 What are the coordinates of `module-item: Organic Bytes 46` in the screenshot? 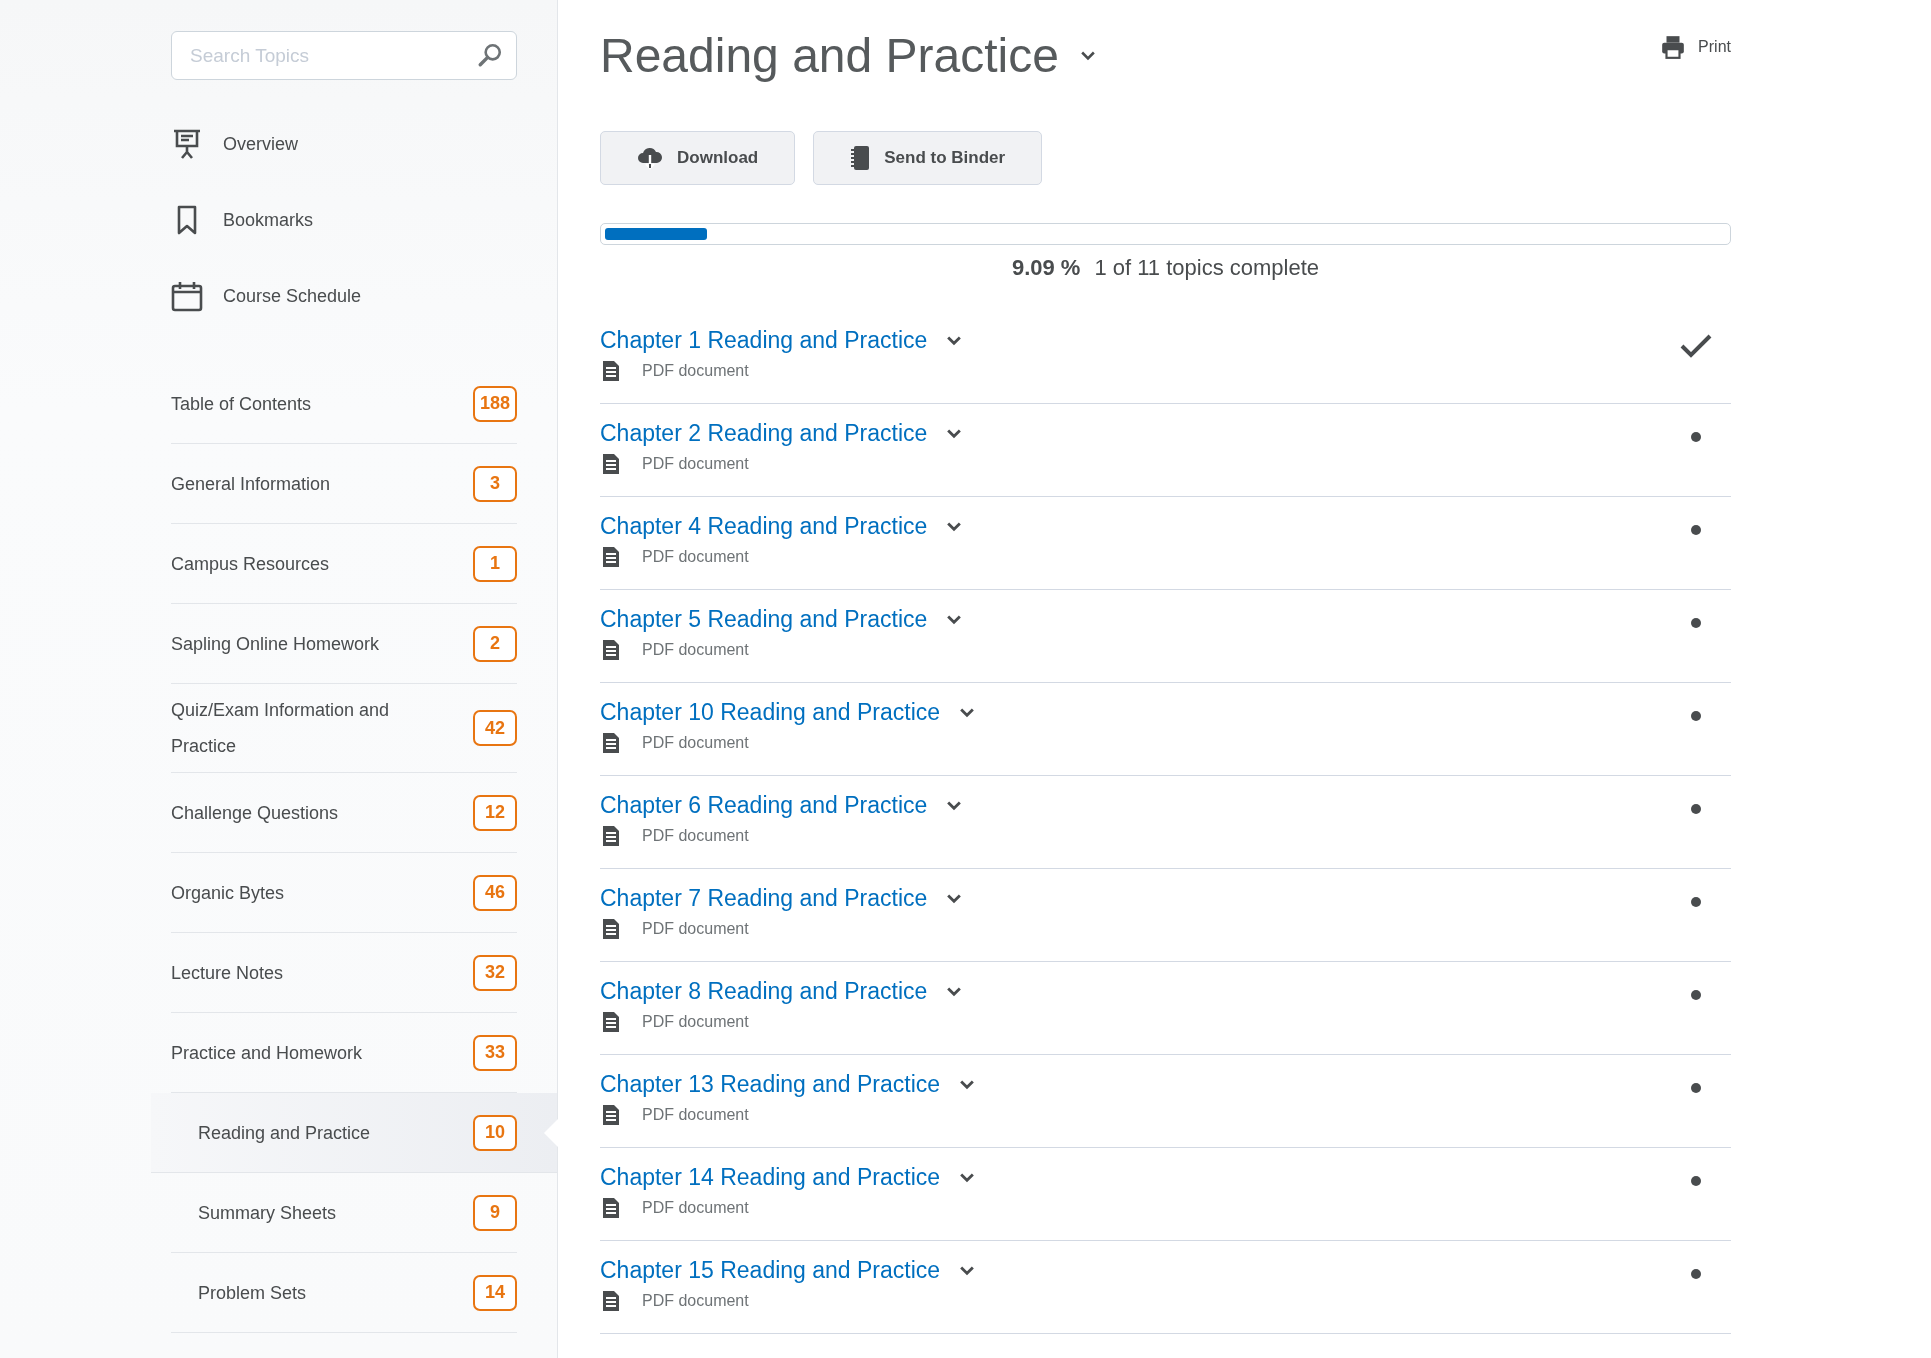 It's located at (344, 893).